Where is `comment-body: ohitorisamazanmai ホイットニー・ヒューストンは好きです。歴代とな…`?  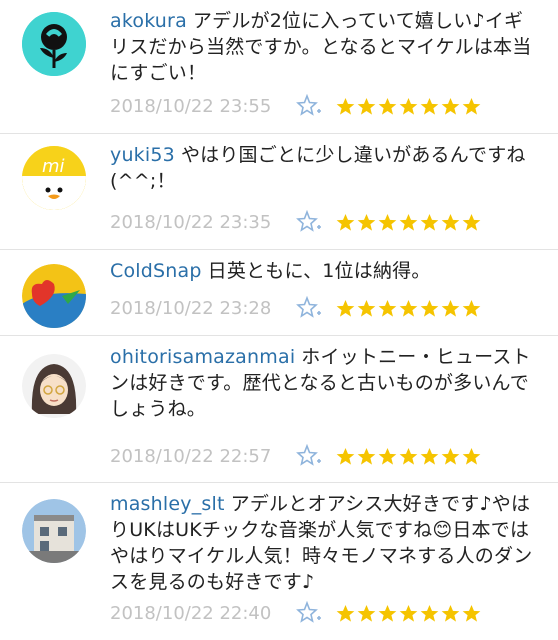
comment-body: ohitorisamazanmai ホイットニー・ヒューストンは好きです。歴代とな… is located at coordinates (326, 383).